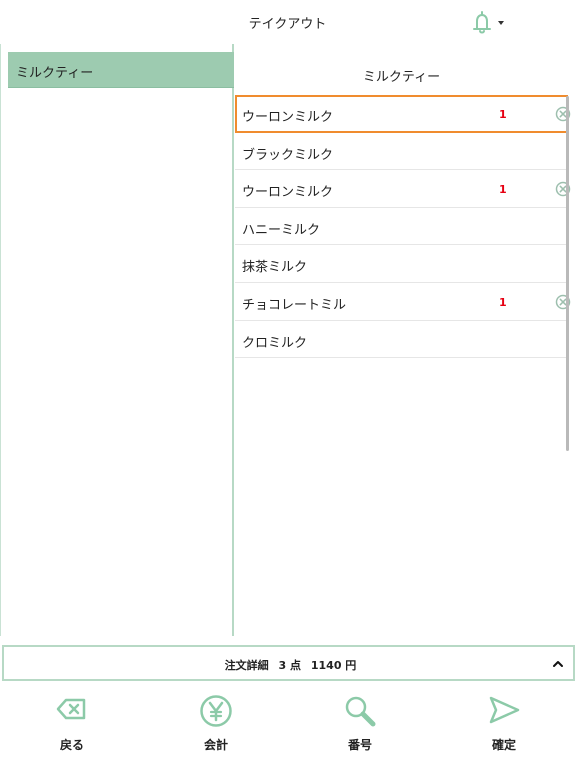  I want to click on order-total: 1140 円, so click(333, 665).